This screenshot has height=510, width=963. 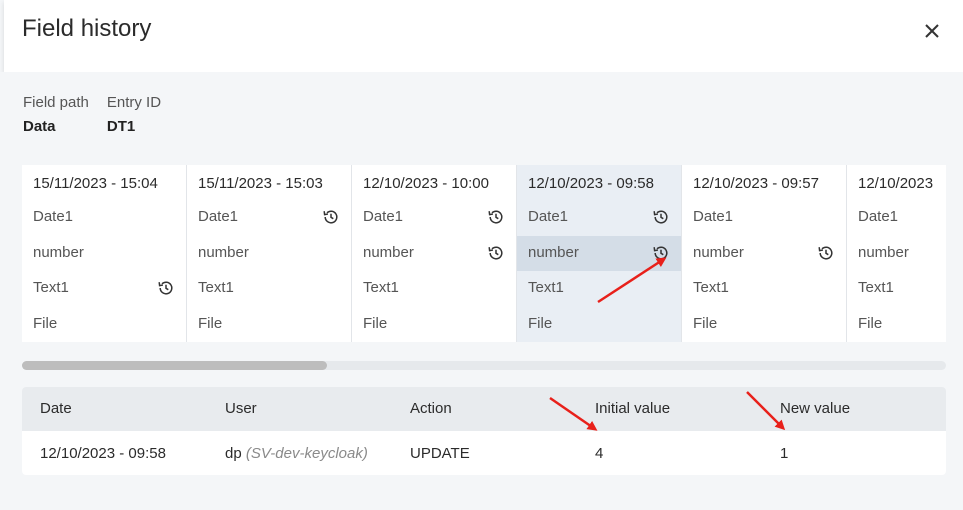 What do you see at coordinates (483, 36) in the screenshot?
I see `dialog-header: Field history` at bounding box center [483, 36].